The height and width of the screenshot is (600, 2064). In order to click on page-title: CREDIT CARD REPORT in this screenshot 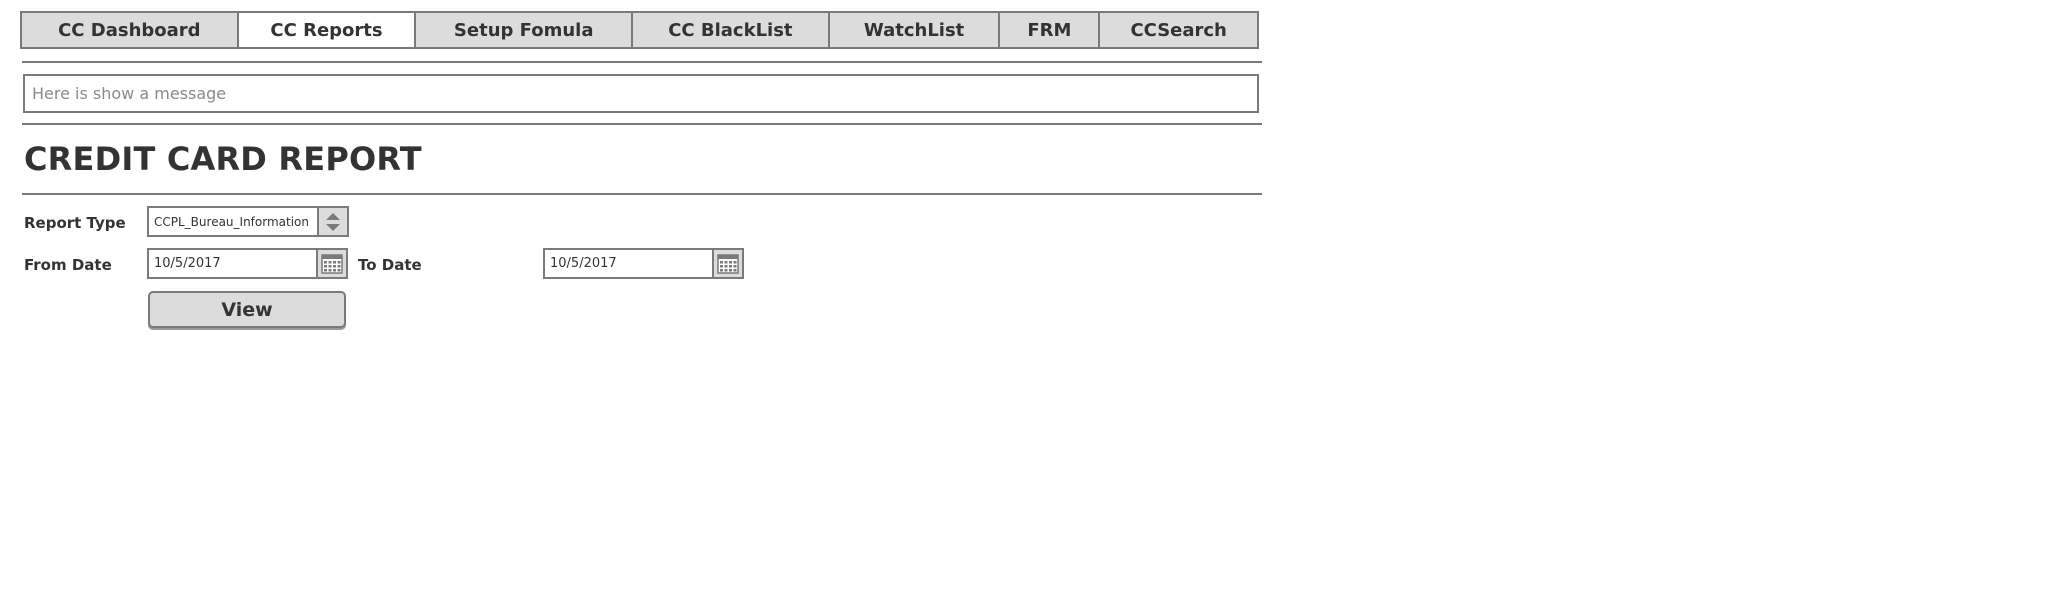, I will do `click(223, 159)`.